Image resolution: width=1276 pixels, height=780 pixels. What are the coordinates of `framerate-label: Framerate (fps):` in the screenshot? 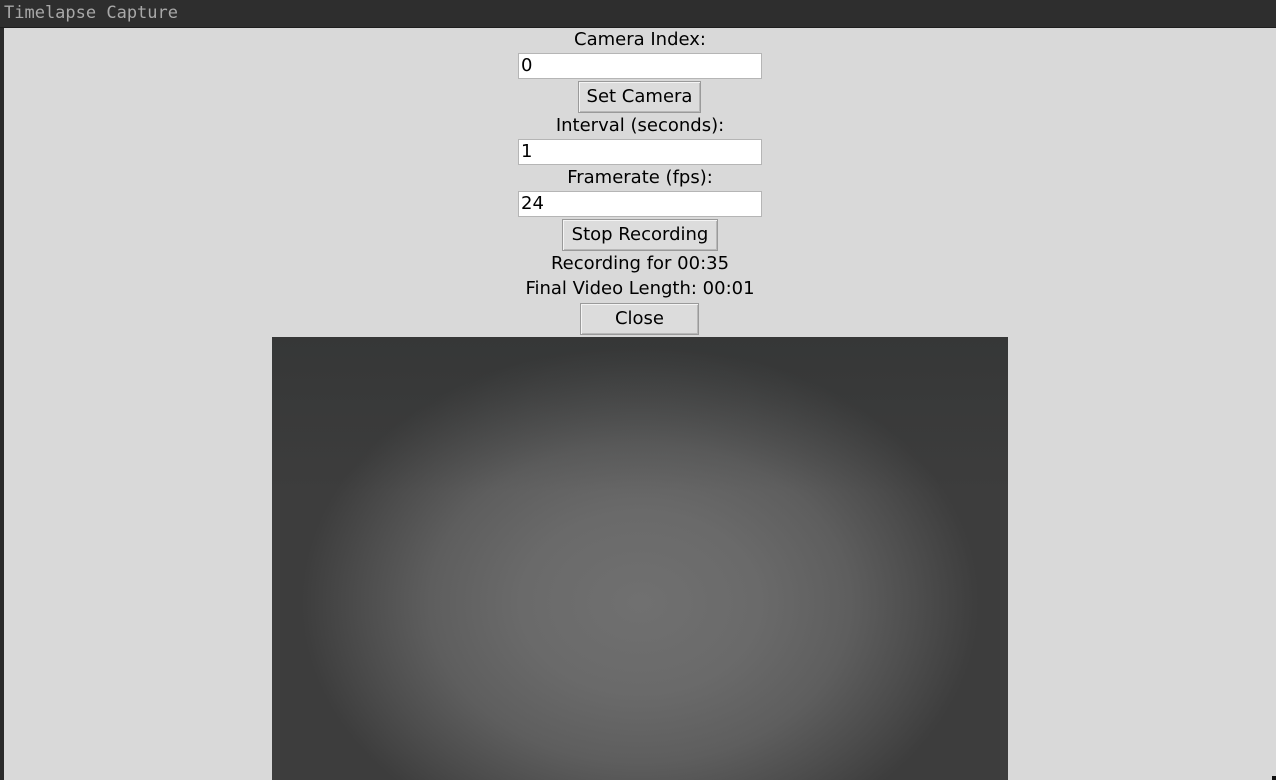 It's located at (640, 177).